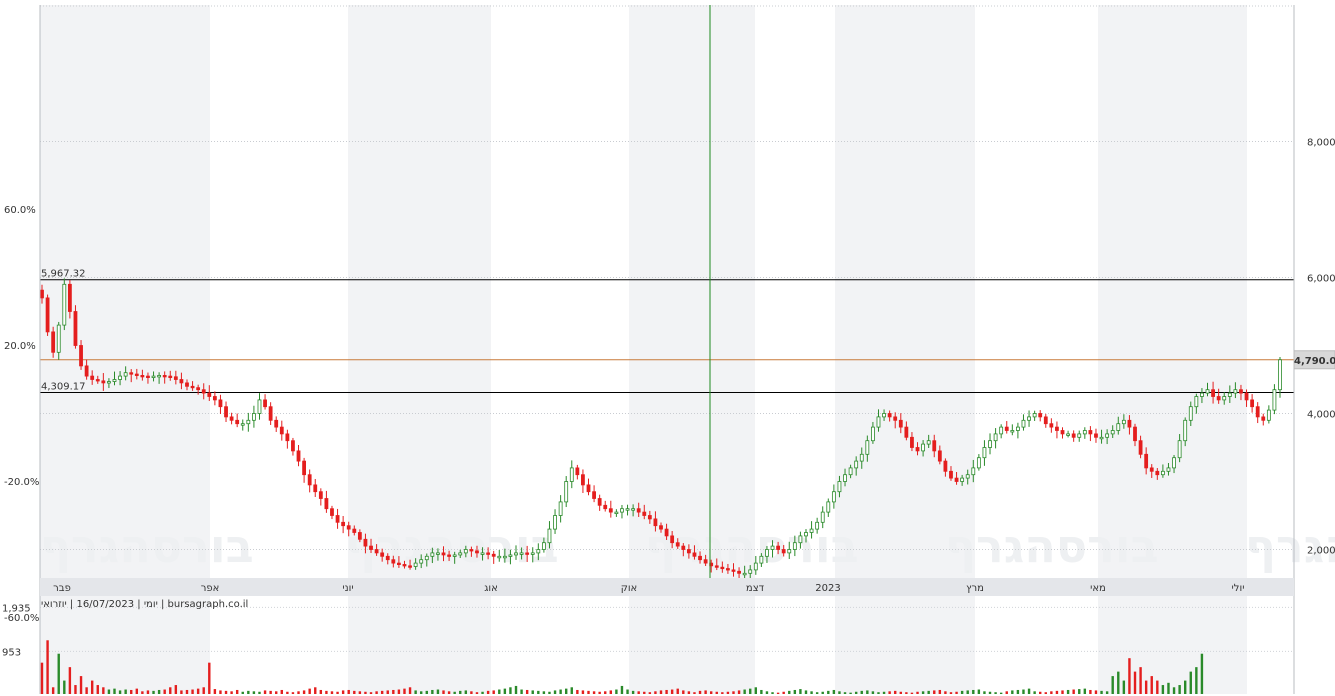  Describe the element at coordinates (1321, 415) in the screenshot. I see `price-tick-label: 4,000` at that location.